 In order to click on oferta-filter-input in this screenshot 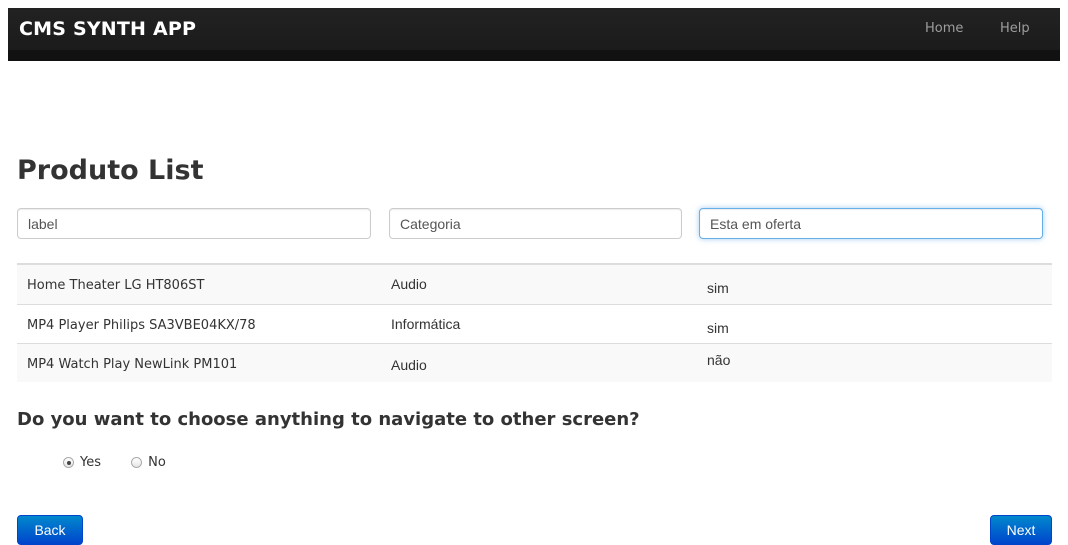, I will do `click(871, 223)`.